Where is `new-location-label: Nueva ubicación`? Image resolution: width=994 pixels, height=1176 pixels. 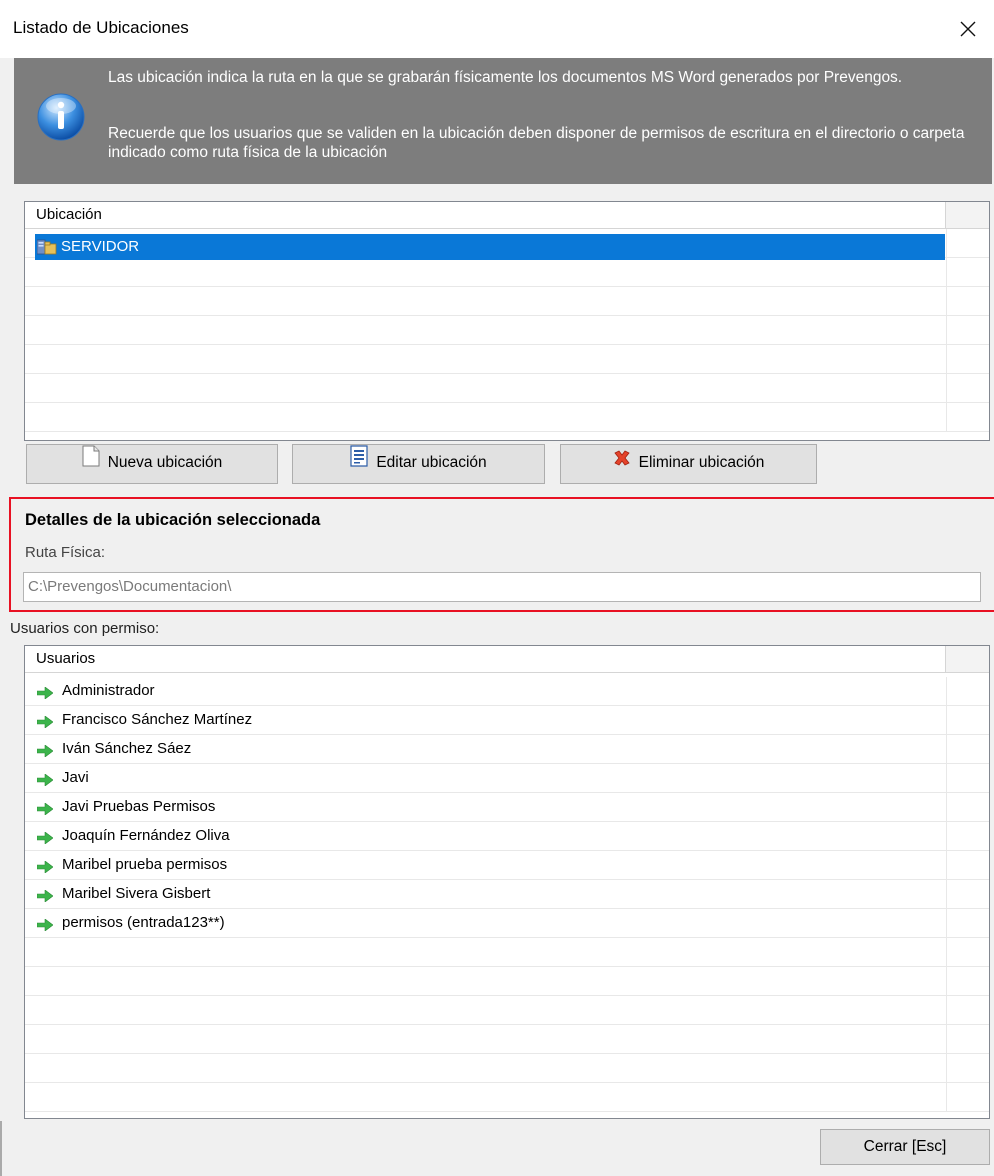
new-location-label: Nueva ubicación is located at coordinates (165, 463).